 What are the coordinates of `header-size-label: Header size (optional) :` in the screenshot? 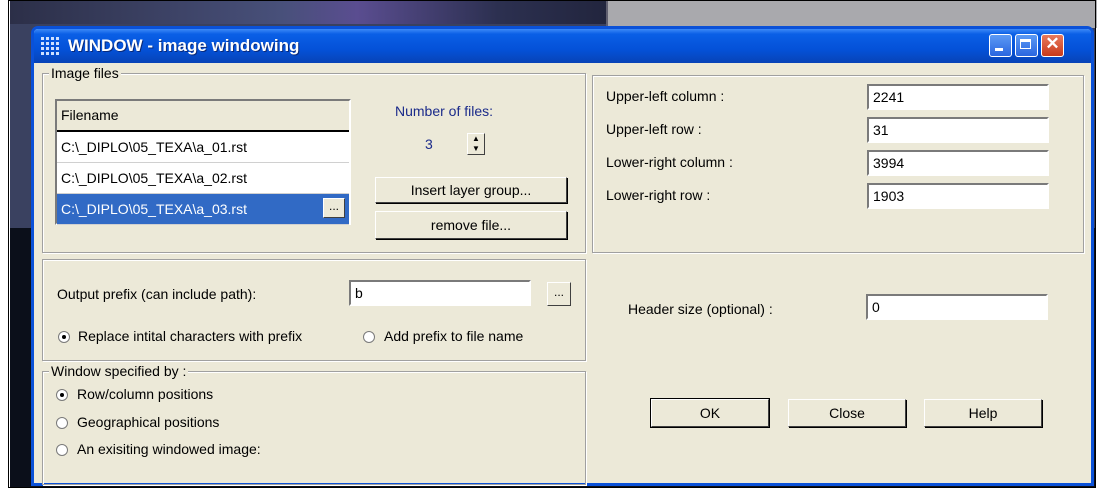 It's located at (700, 309).